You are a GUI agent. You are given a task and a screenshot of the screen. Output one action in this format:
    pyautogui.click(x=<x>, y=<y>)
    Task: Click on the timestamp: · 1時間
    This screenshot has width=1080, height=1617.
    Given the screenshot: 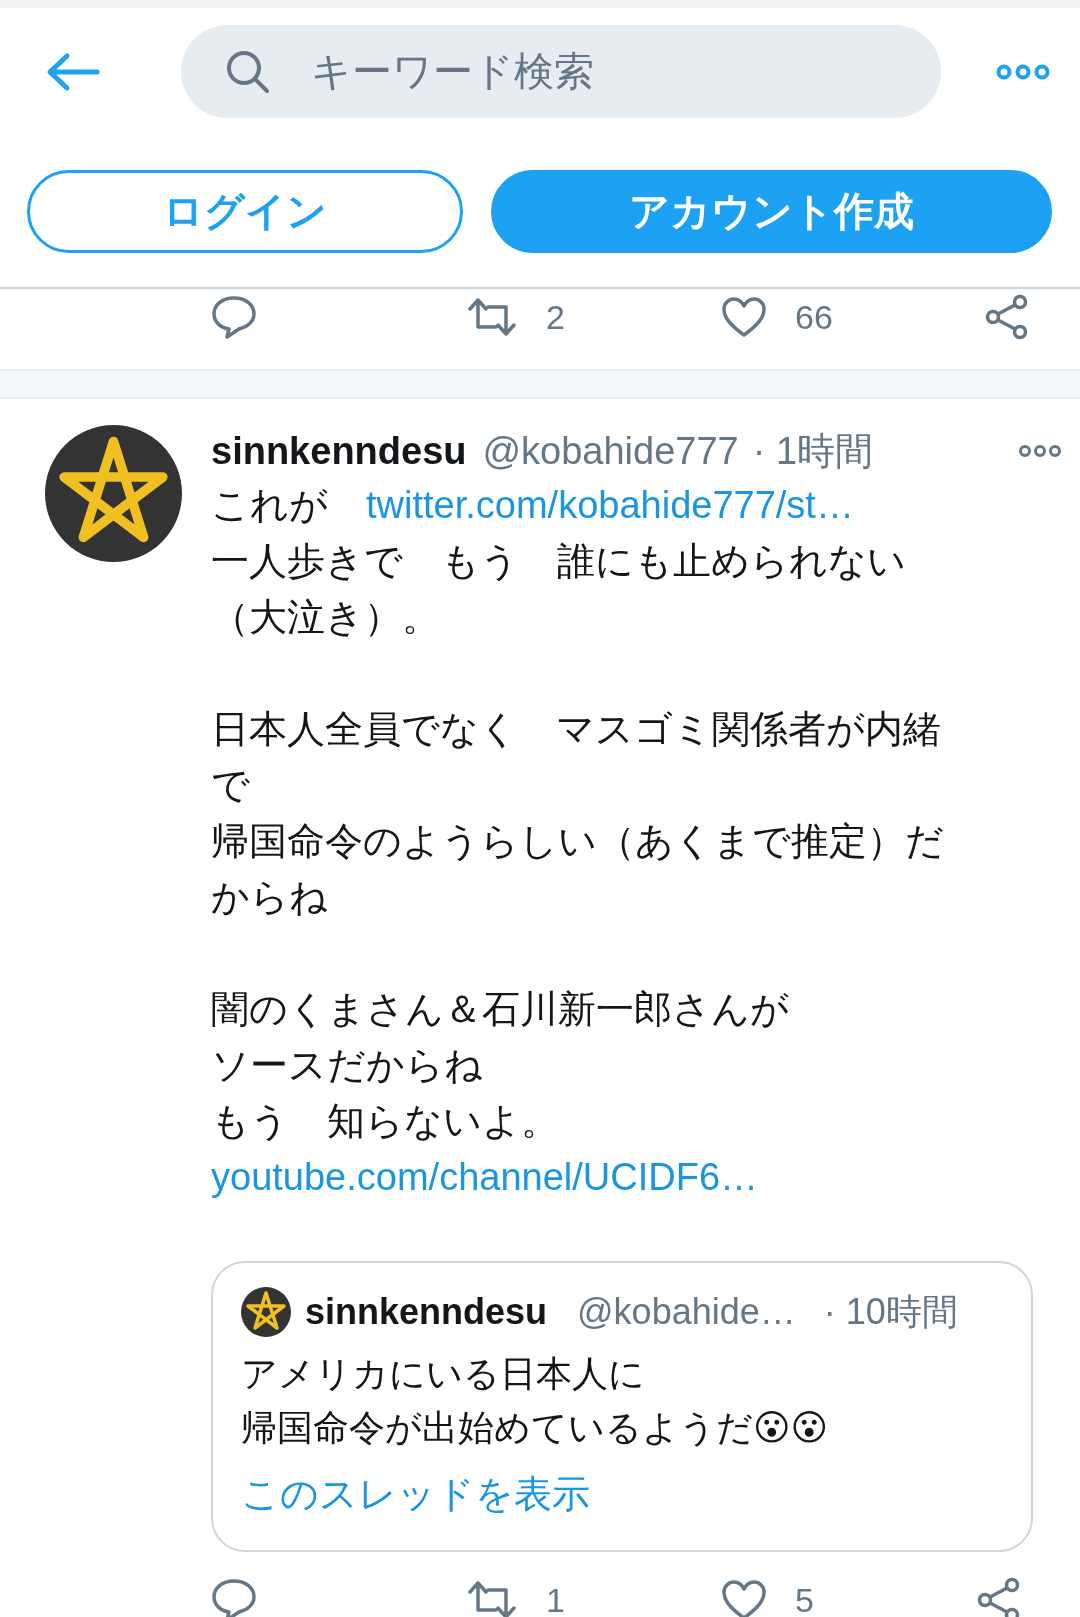 What is the action you would take?
    pyautogui.click(x=813, y=451)
    